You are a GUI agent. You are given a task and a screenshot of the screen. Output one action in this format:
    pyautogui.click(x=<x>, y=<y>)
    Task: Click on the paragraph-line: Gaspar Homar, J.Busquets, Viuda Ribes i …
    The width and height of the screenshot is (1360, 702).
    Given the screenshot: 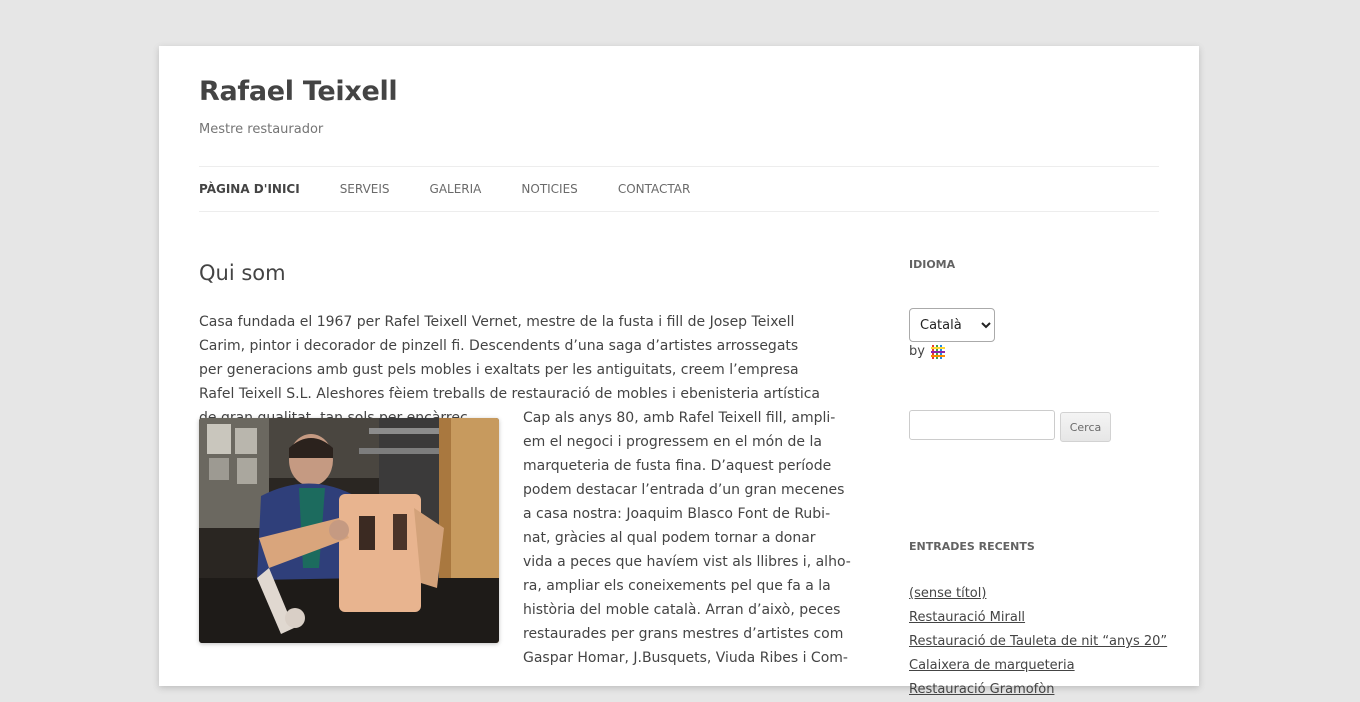 What is the action you would take?
    pyautogui.click(x=685, y=658)
    